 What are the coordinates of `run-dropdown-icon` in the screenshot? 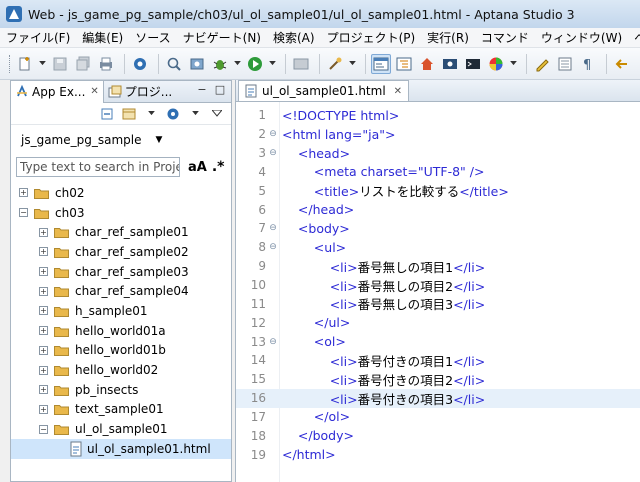 It's located at (272, 64).